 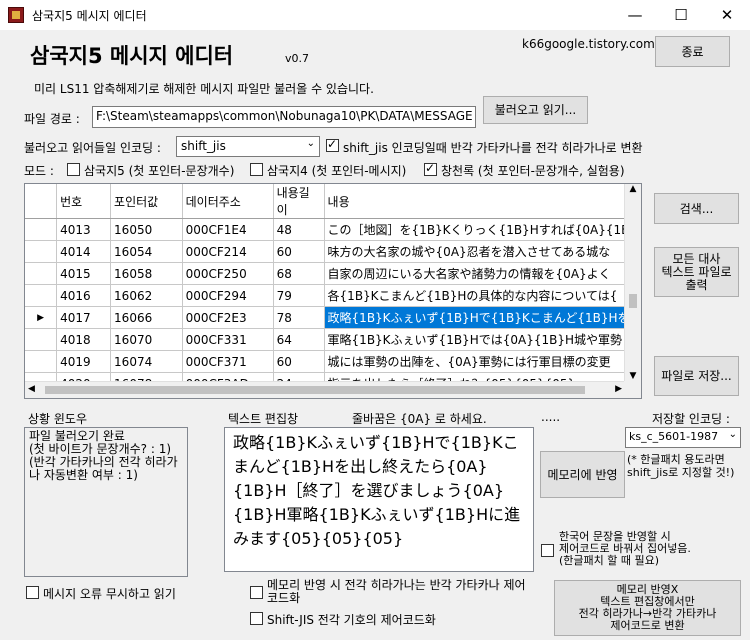 I want to click on cell-content: 味方の大名家の城や{0A}忍者を潜入させてある城な, so click(x=482, y=251).